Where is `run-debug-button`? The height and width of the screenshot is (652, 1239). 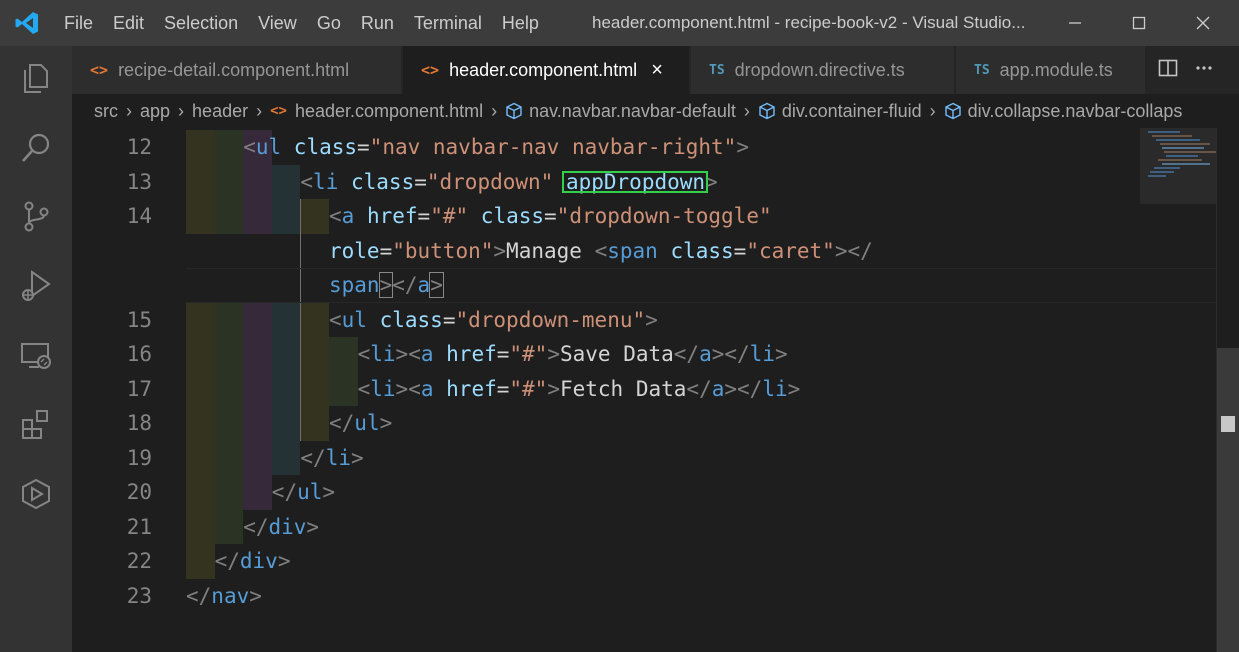 run-debug-button is located at coordinates (36, 286).